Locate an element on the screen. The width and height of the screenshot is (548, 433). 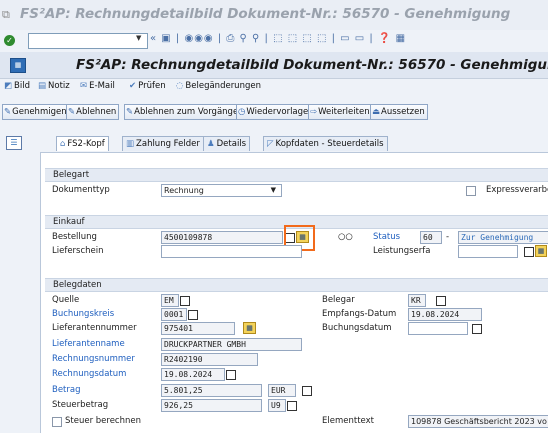
leistungserfassung-field is located at coordinates (488, 251).